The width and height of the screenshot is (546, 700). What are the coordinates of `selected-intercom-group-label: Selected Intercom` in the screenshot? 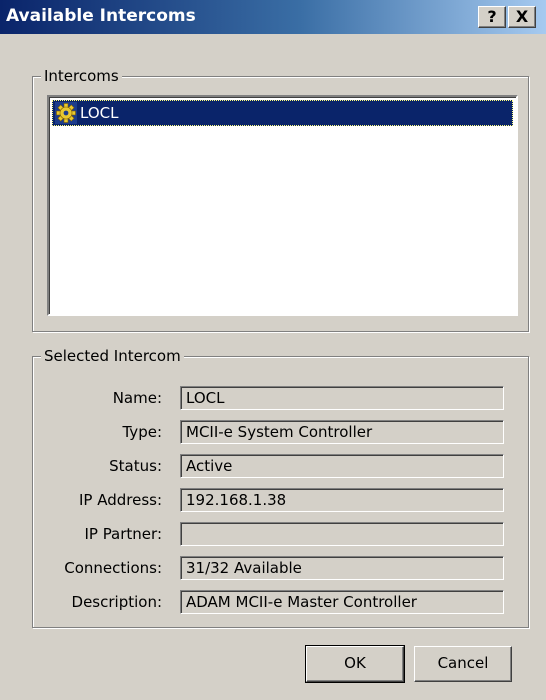 It's located at (112, 356).